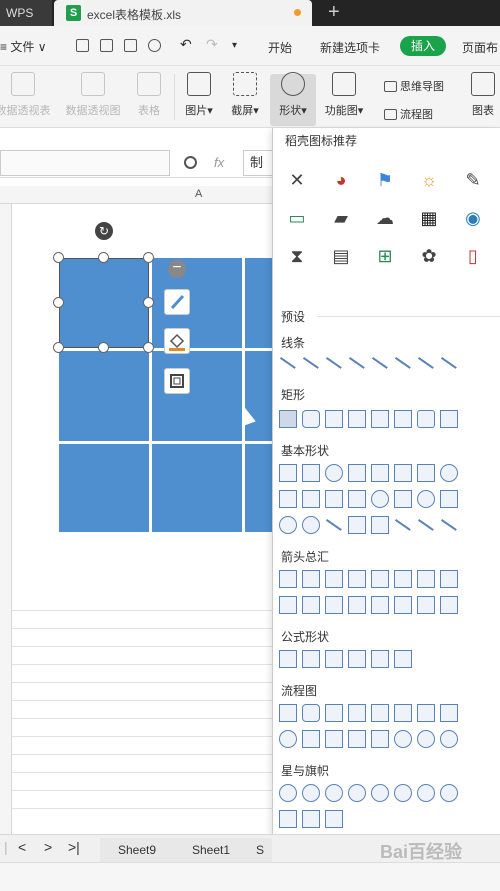 The width and height of the screenshot is (500, 891). Describe the element at coordinates (380, 525) in the screenshot. I see `double-brace-shape` at that location.